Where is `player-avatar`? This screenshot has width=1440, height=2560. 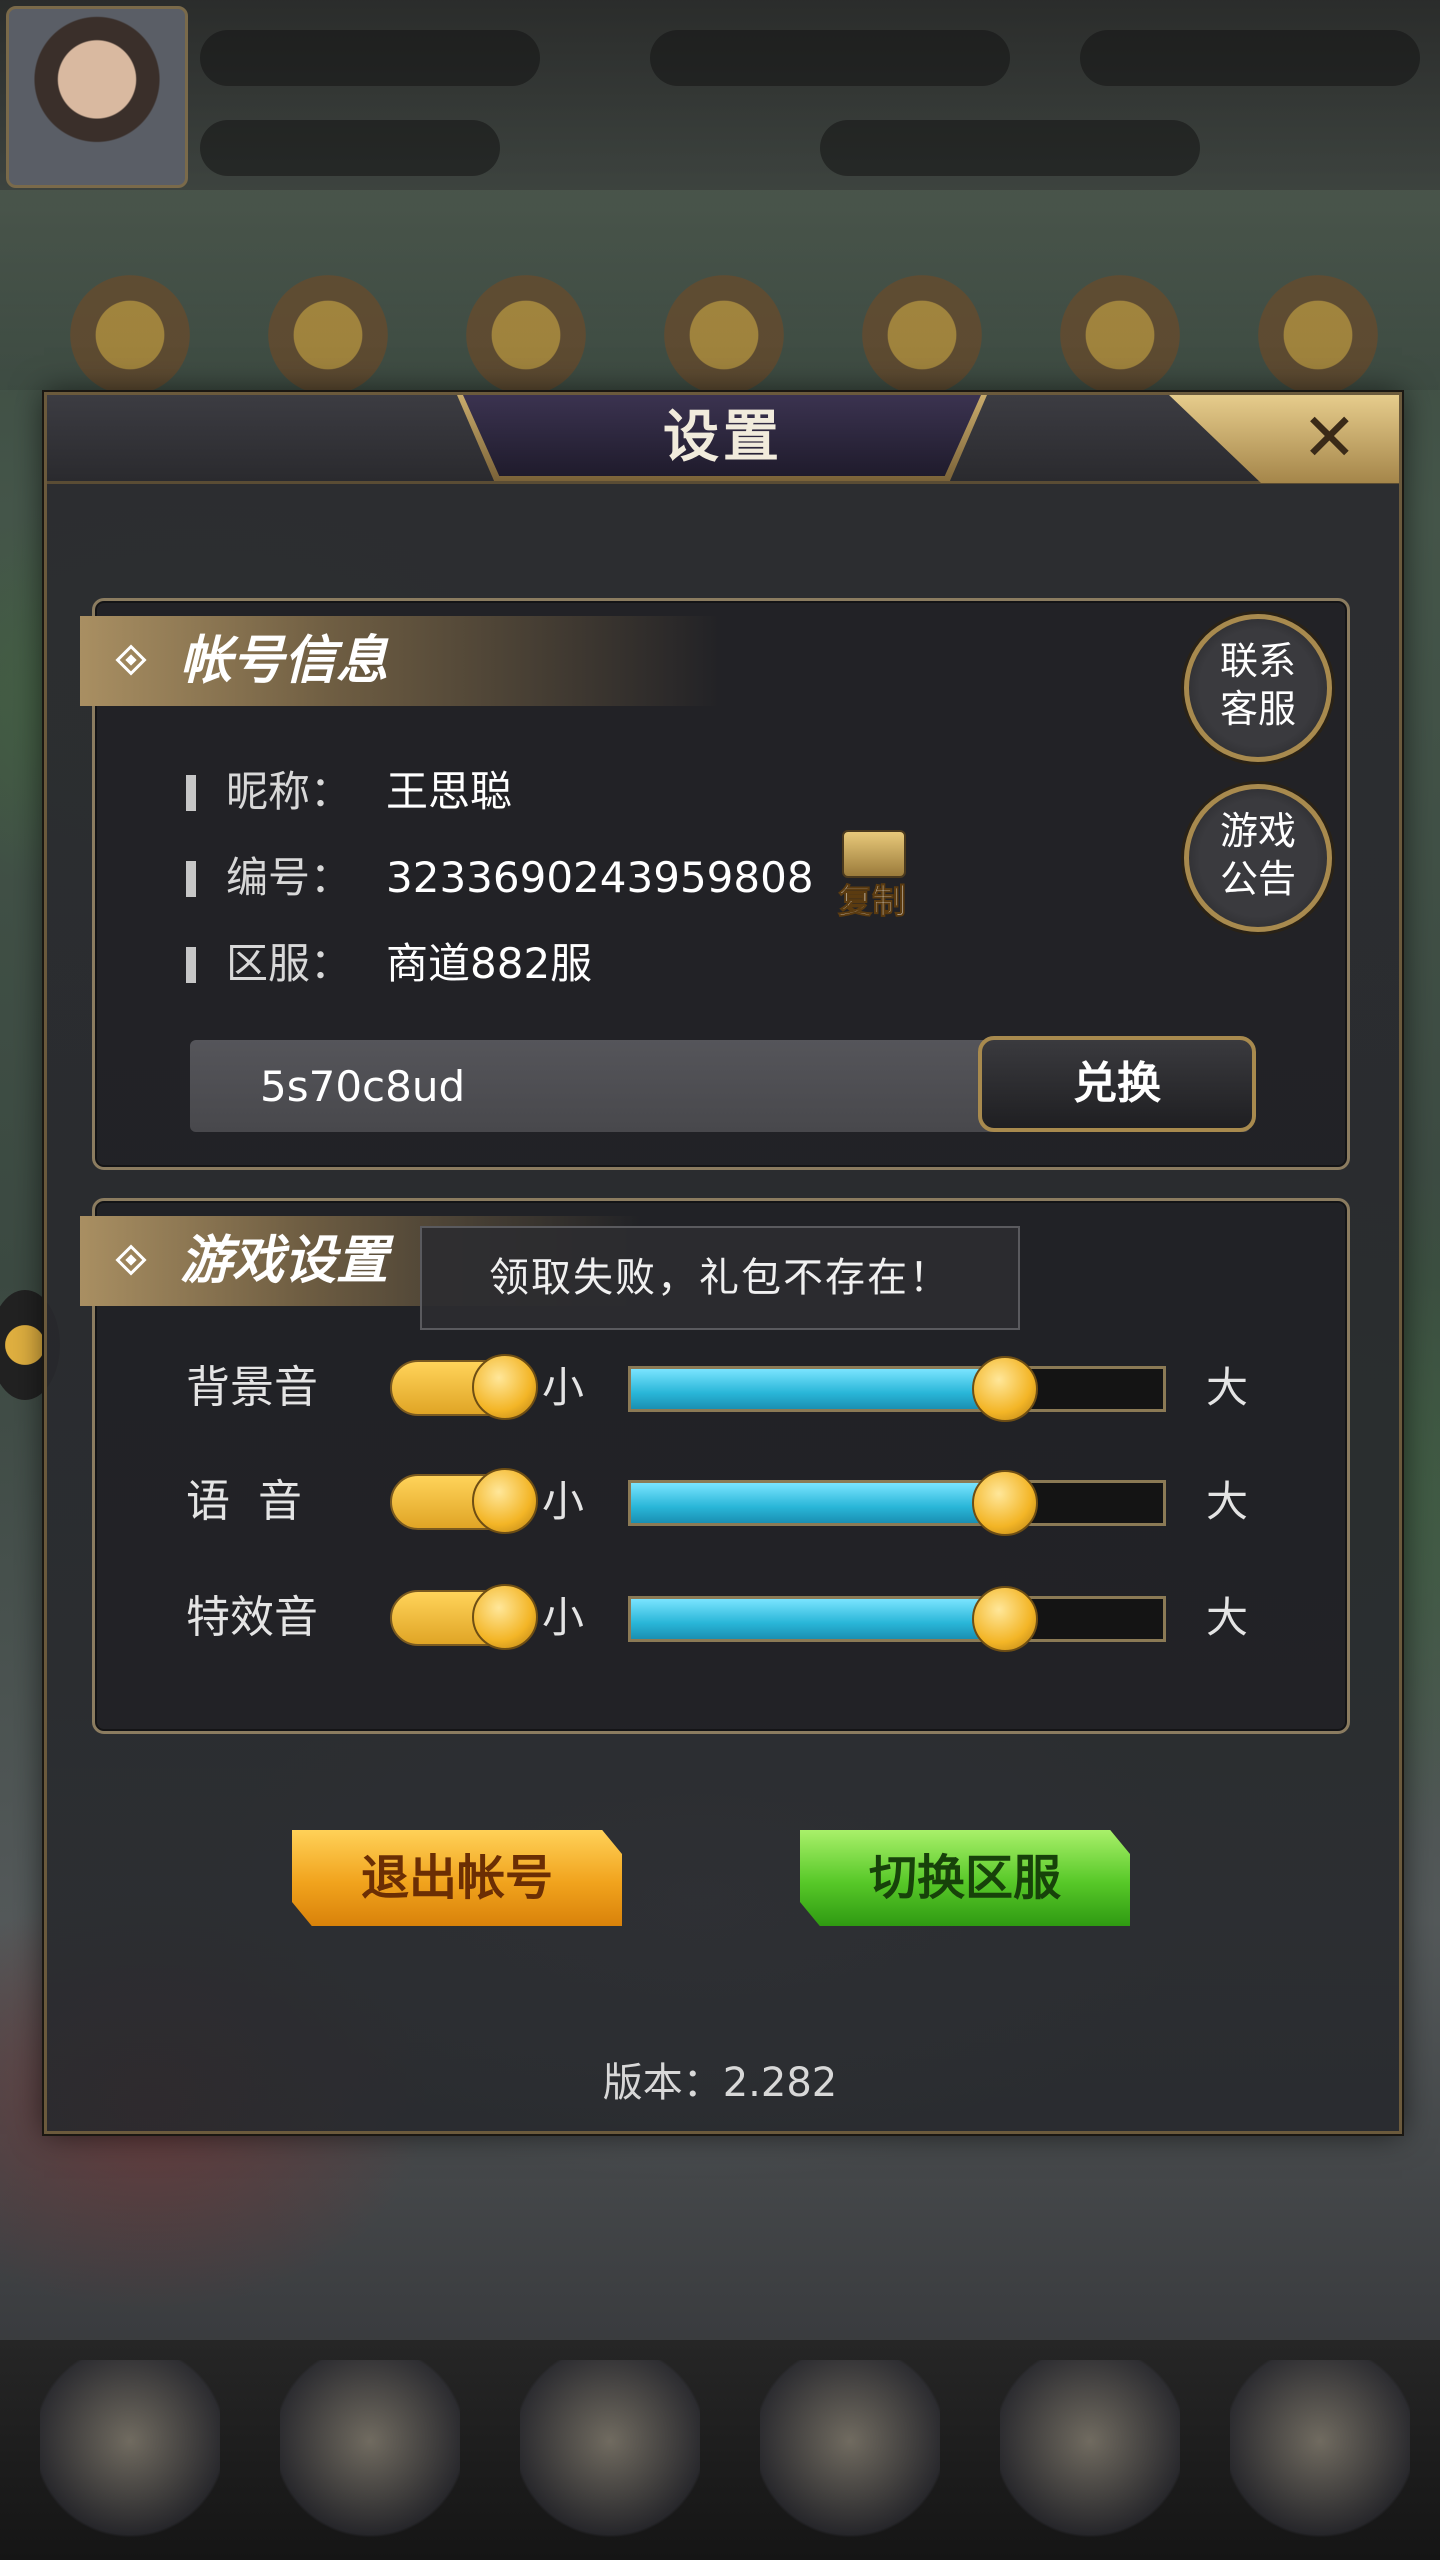
player-avatar is located at coordinates (97, 97).